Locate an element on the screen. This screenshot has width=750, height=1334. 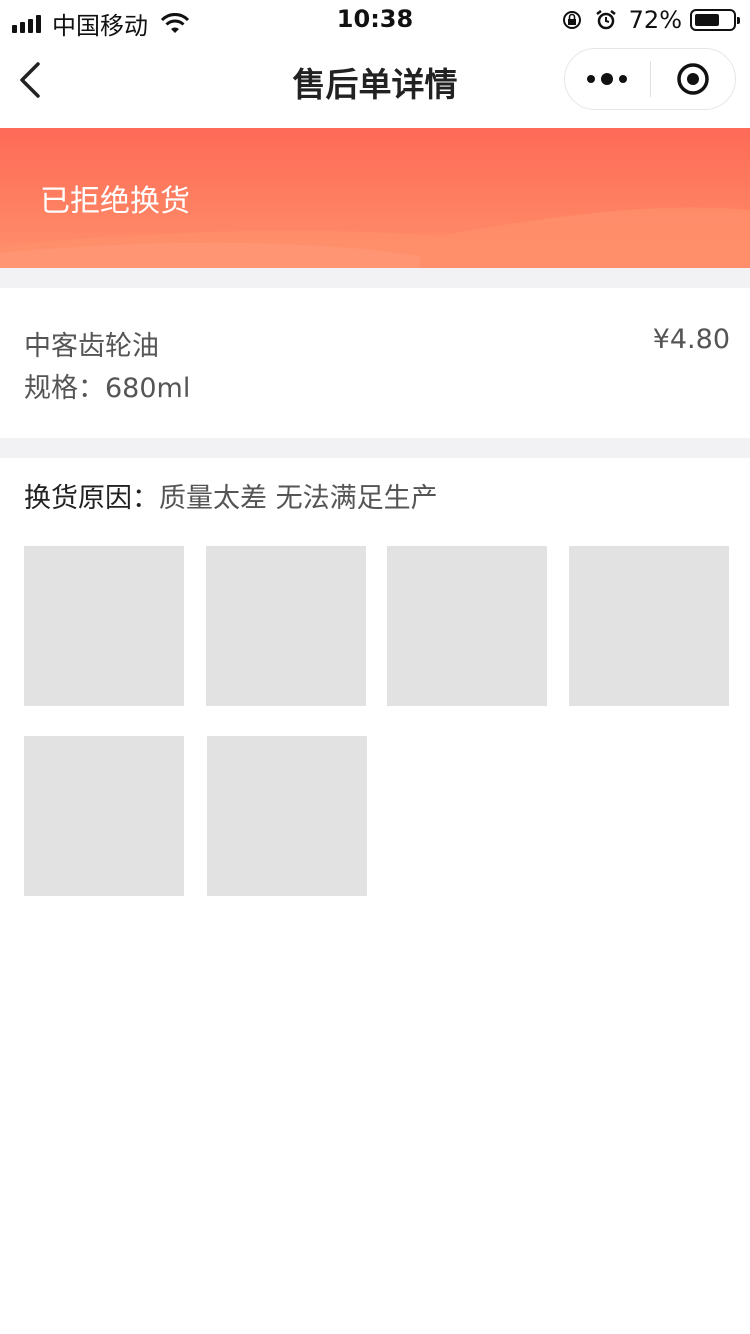
product-spec: 规格：680ml is located at coordinates (107, 388).